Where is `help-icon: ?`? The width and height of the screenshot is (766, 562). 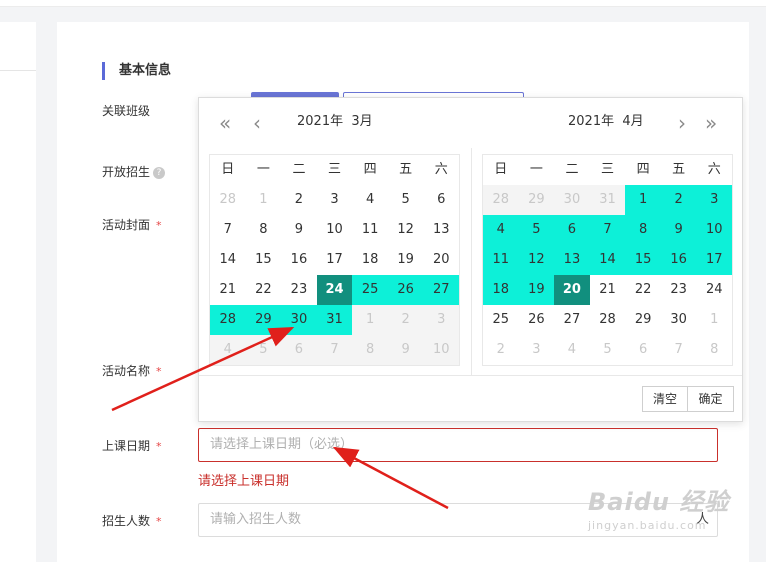 help-icon: ? is located at coordinates (159, 173).